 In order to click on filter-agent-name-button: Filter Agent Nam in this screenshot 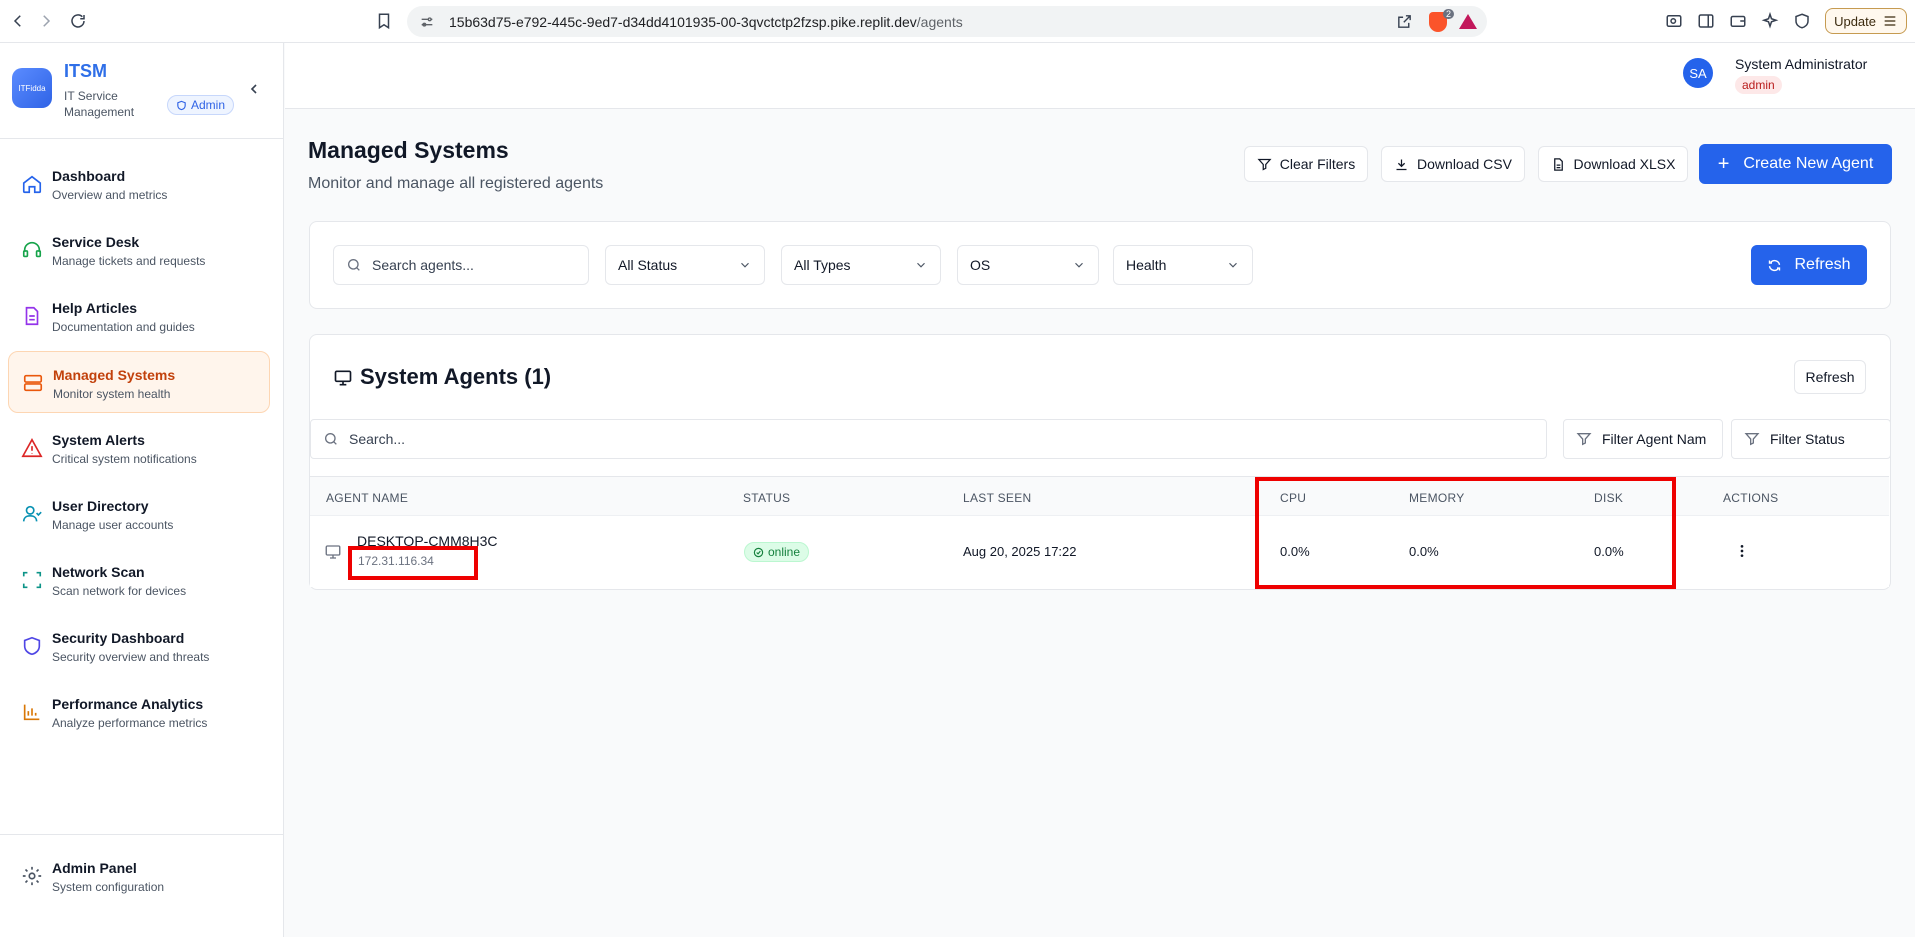, I will do `click(1643, 439)`.